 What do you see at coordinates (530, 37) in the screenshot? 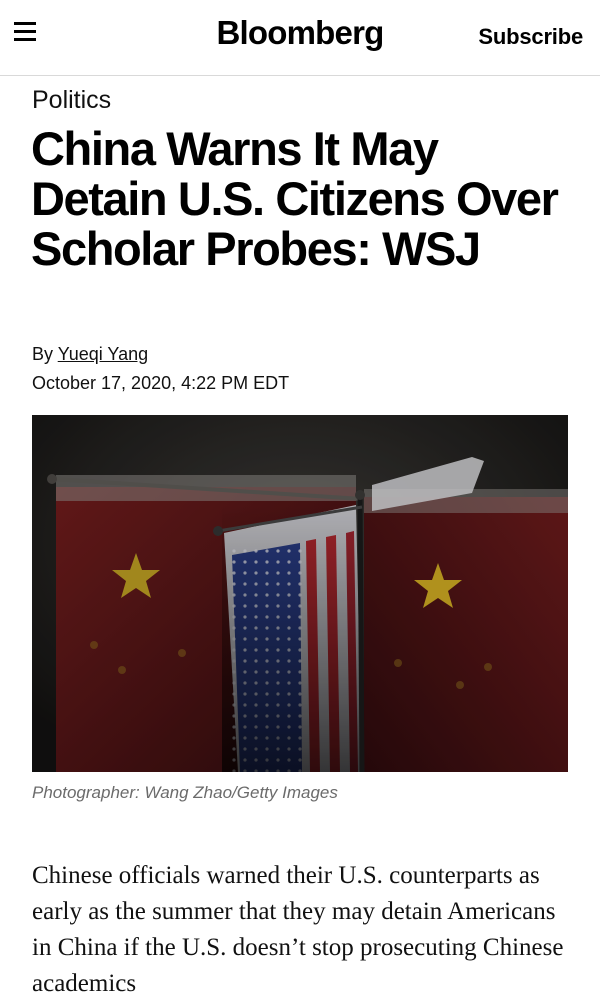
I see `subscribe-button: Subscribe` at bounding box center [530, 37].